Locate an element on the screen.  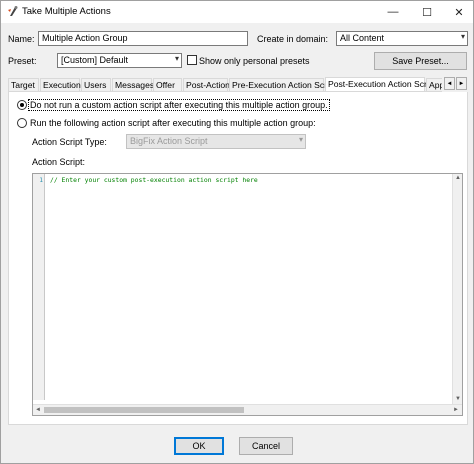
cancel-button: Cancel is located at coordinates (266, 446).